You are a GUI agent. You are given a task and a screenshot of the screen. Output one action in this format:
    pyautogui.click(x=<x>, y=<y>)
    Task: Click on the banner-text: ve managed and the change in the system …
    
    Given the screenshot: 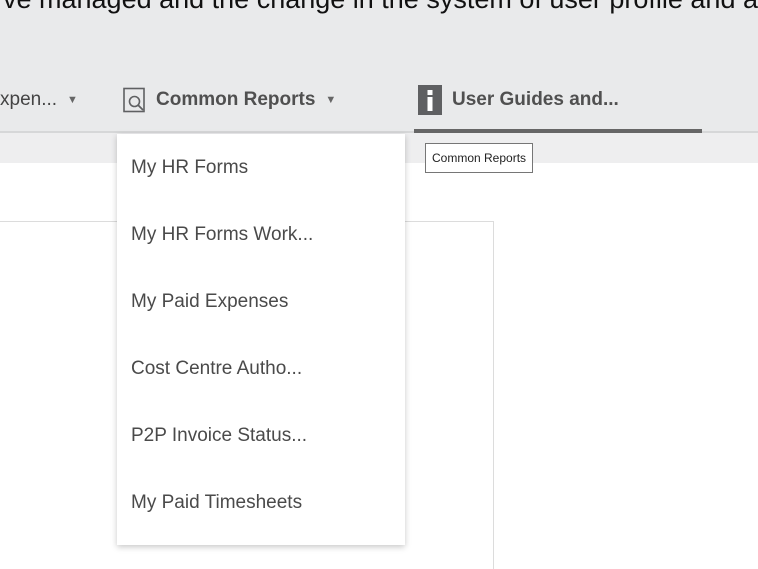 What is the action you would take?
    pyautogui.click(x=379, y=7)
    